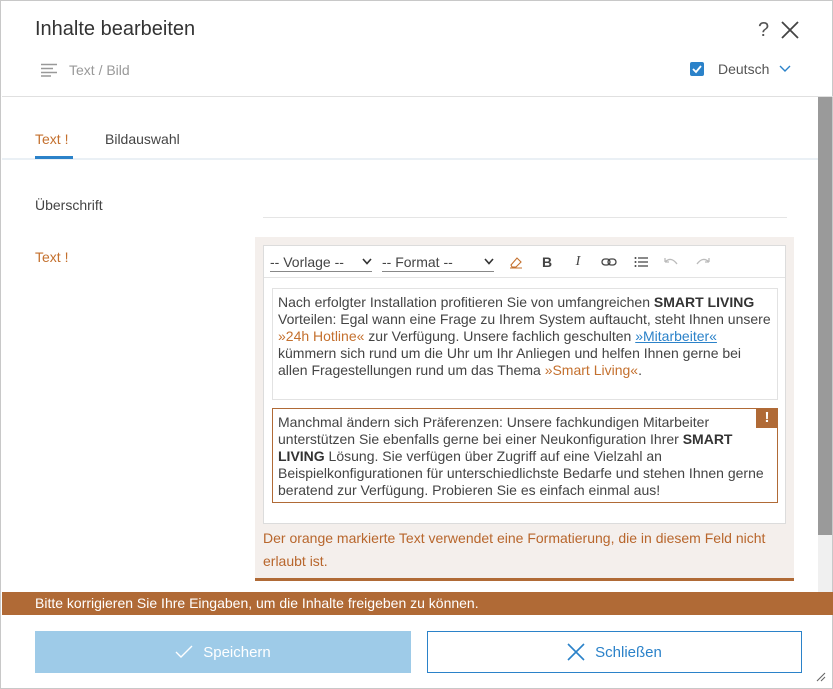 This screenshot has height=689, width=833. Describe the element at coordinates (321, 336) in the screenshot. I see `hotline-link: »24h Hotline«` at that location.